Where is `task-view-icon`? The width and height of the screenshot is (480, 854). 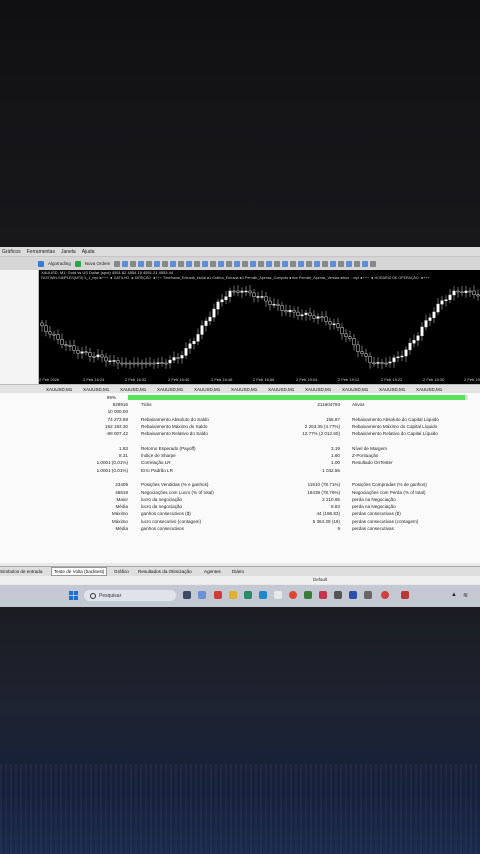 task-view-icon is located at coordinates (187, 595).